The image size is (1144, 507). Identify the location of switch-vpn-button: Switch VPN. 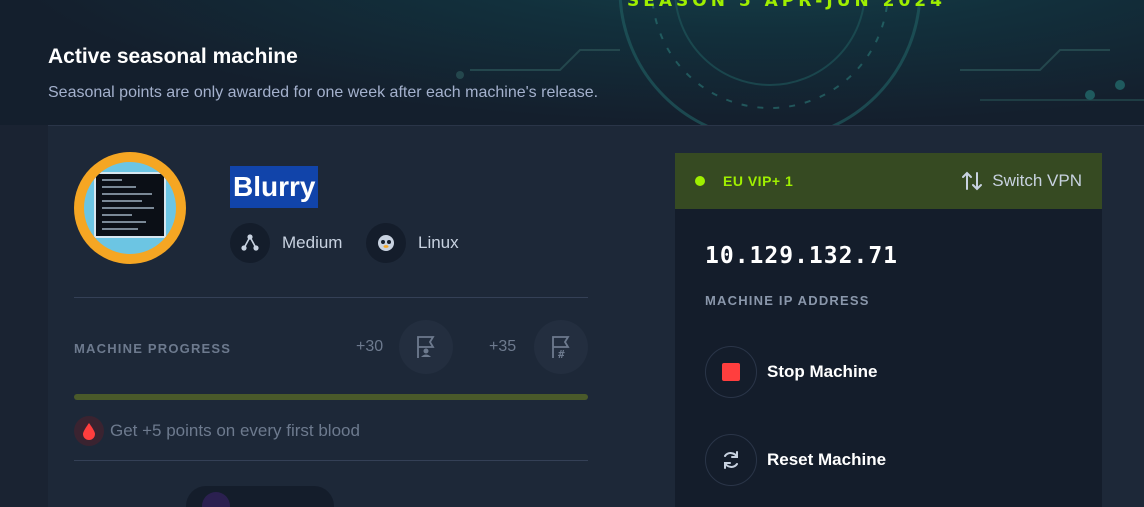
(1021, 181).